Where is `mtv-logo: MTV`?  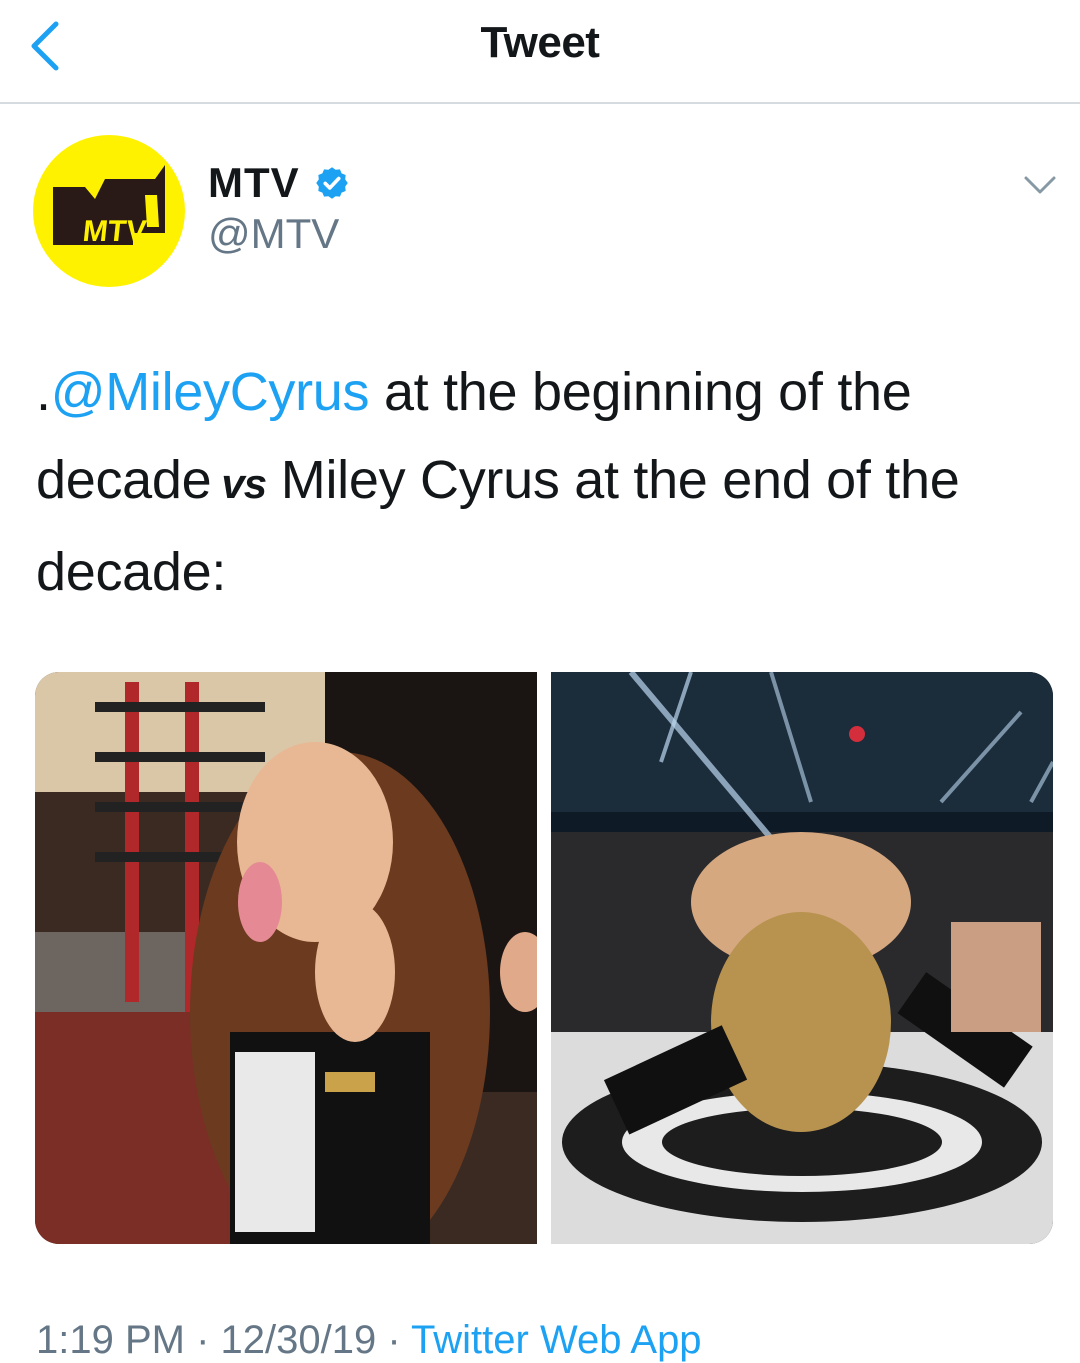
mtv-logo: MTV is located at coordinates (109, 206).